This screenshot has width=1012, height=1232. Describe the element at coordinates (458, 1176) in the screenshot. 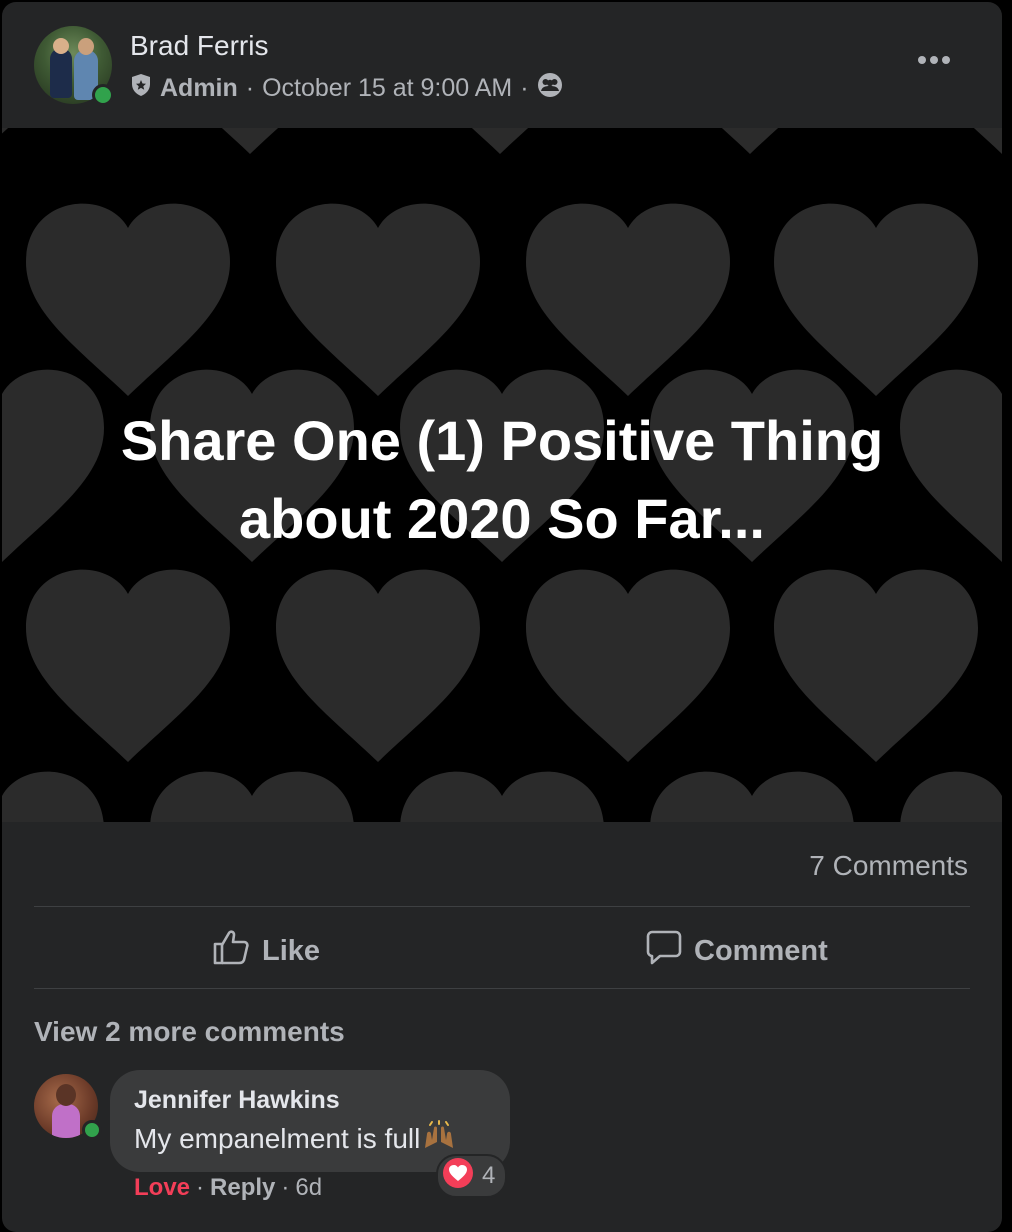

I see `heart-reaction-icon` at that location.